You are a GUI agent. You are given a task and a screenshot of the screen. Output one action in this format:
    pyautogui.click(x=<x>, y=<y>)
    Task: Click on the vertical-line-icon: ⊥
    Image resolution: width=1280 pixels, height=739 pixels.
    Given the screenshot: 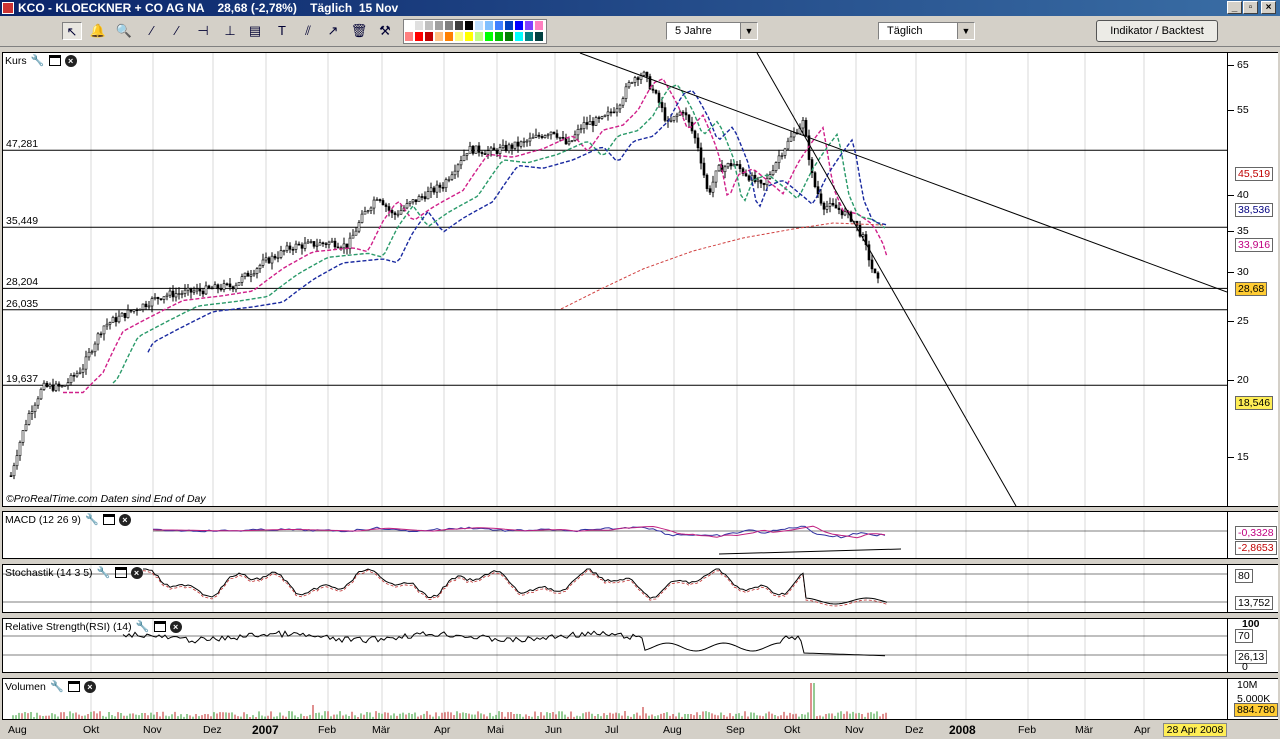 What is the action you would take?
    pyautogui.click(x=230, y=31)
    